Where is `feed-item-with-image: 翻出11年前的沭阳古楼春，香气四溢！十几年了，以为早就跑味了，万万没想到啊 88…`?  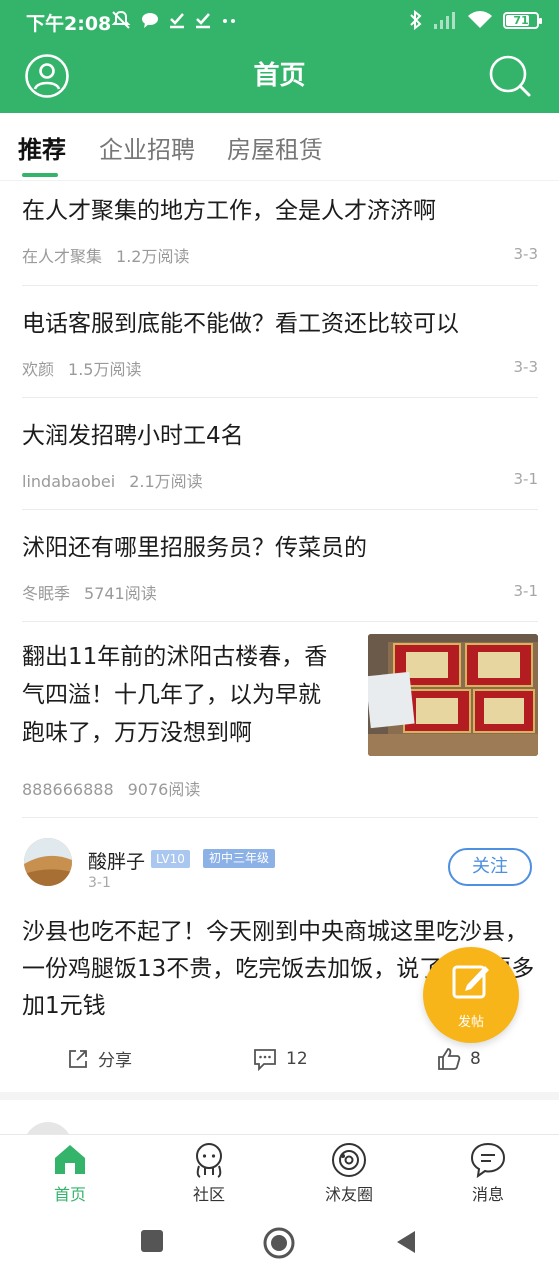
feed-item-with-image: 翻出11年前的沭阳古楼春，香气四溢！十几年了，以为早就跑味了，万万没想到啊 88… is located at coordinates (280, 720).